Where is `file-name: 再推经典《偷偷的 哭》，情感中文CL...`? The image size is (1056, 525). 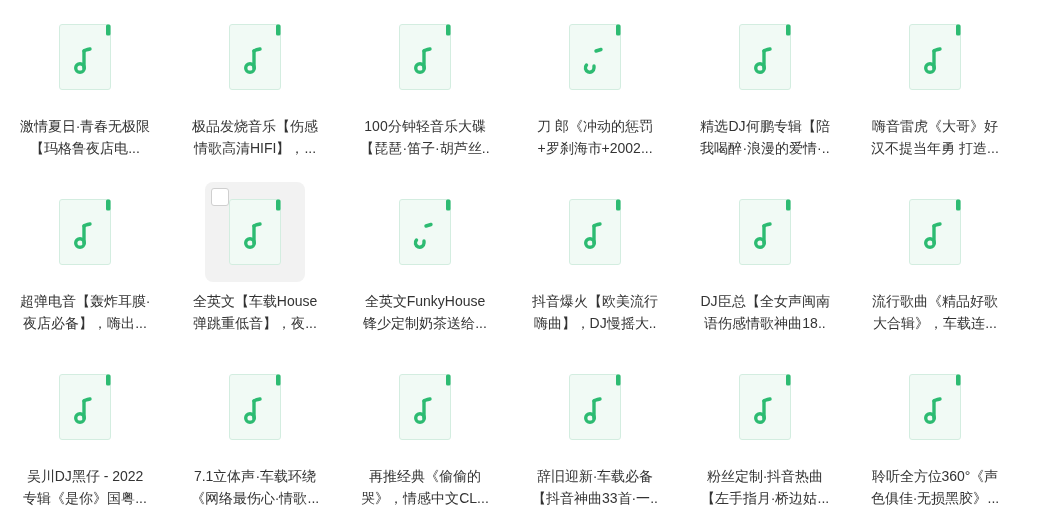
file-name: 再推经典《偷偷的 哭》，情感中文CL... is located at coordinates (425, 487).